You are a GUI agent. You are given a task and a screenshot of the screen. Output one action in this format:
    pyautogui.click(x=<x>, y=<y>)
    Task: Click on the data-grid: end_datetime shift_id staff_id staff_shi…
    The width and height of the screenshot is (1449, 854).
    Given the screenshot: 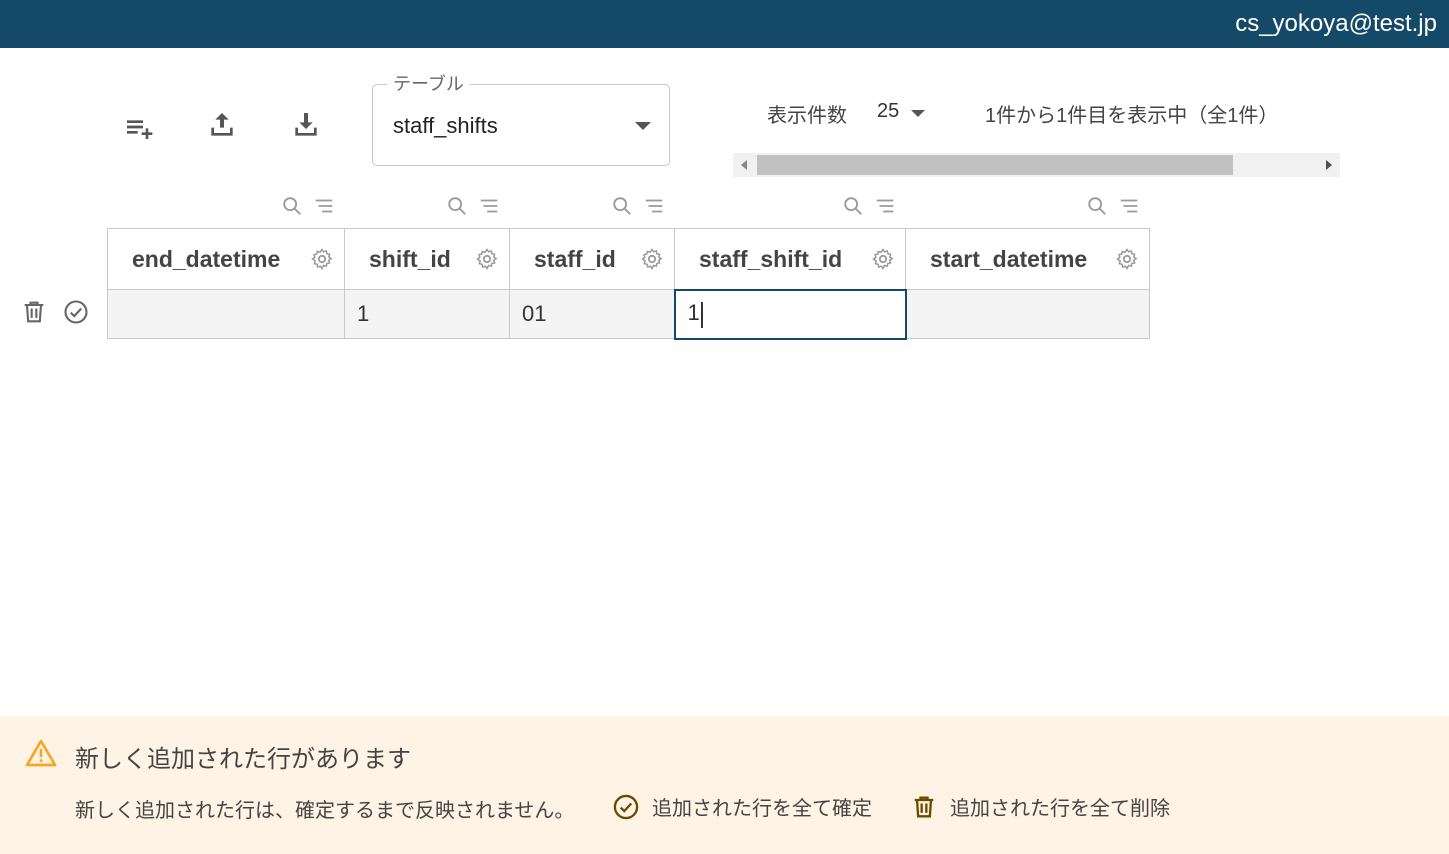 What is the action you would take?
    pyautogui.click(x=628, y=284)
    